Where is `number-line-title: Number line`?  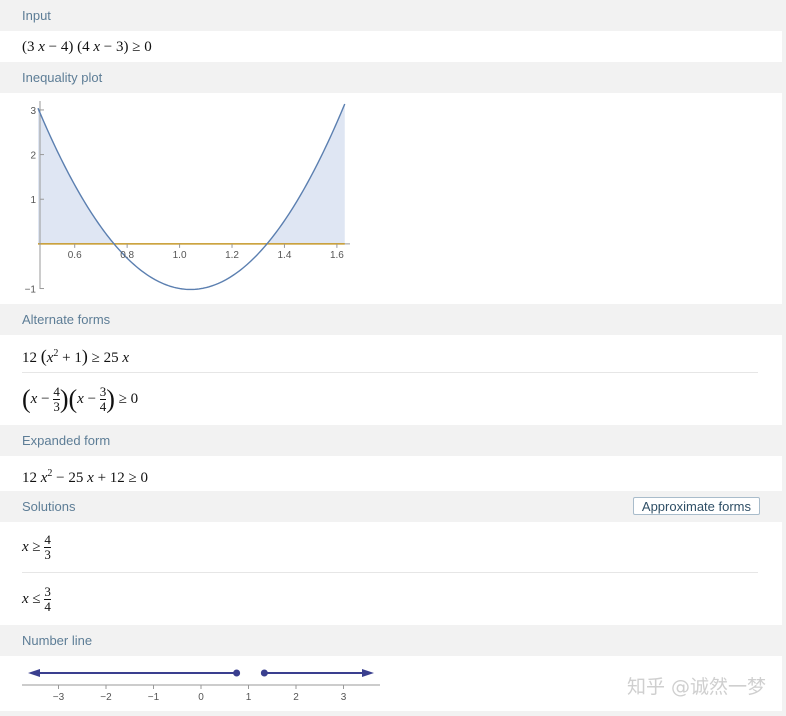 number-line-title: Number line is located at coordinates (393, 640).